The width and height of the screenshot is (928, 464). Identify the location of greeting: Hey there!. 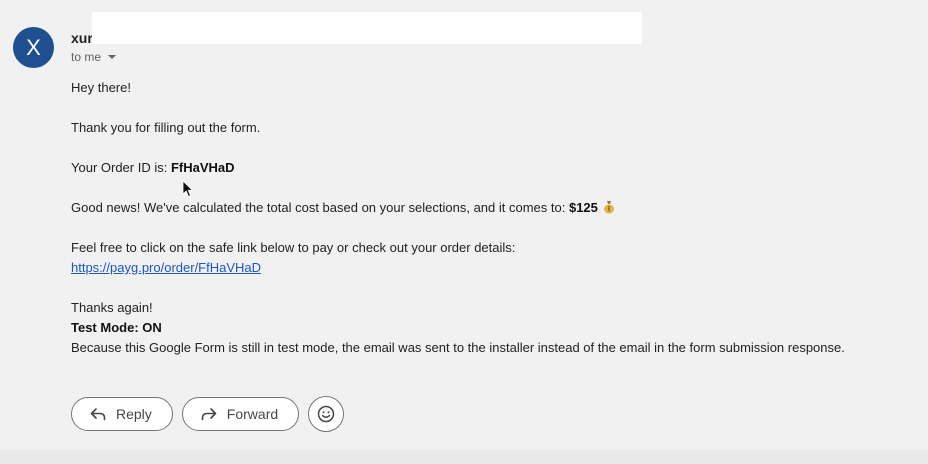
(101, 87).